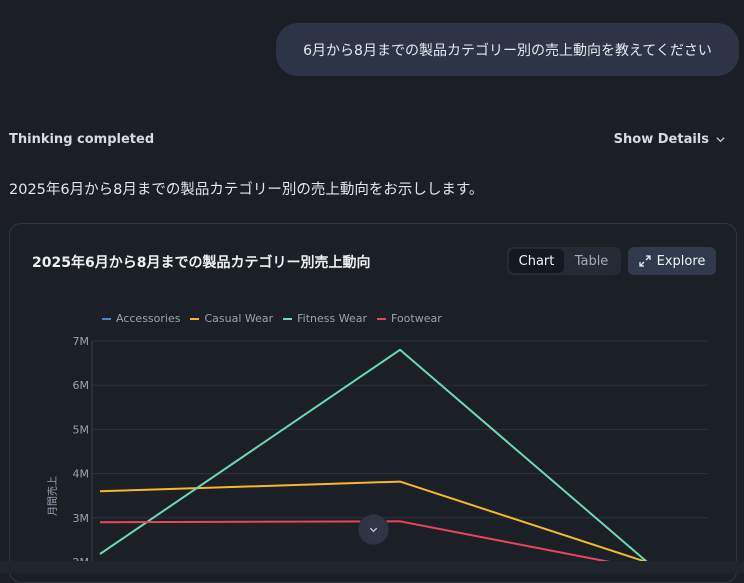 The width and height of the screenshot is (744, 583). Describe the element at coordinates (372, 567) in the screenshot. I see `bottom-bar` at that location.